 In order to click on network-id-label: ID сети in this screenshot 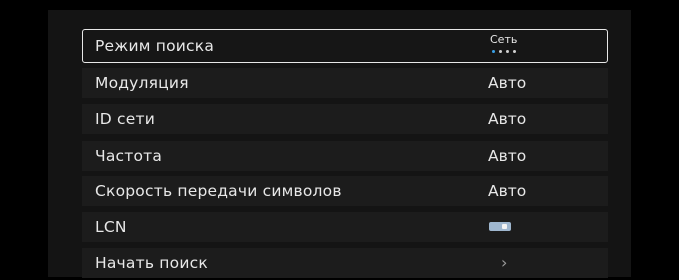, I will do `click(125, 119)`.